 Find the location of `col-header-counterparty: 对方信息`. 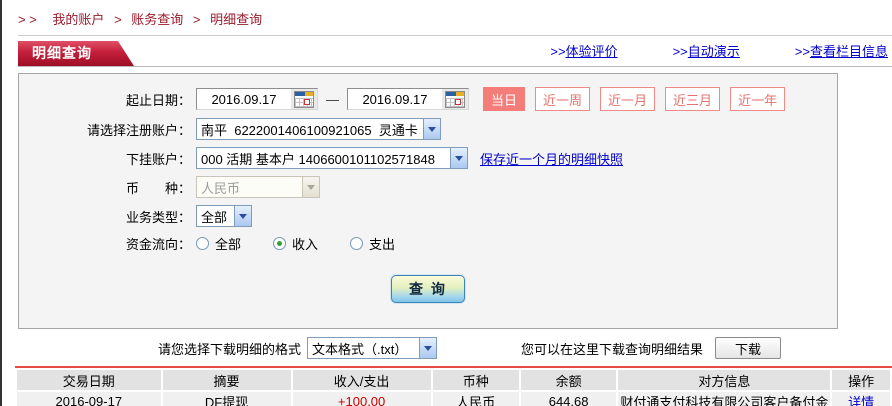

col-header-counterparty: 对方信息 is located at coordinates (724, 380).